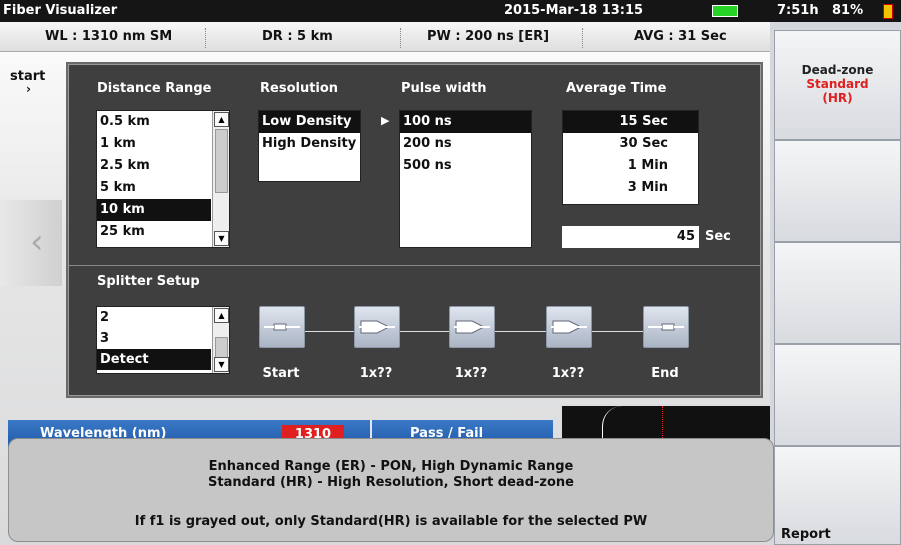 Image resolution: width=901 pixels, height=545 pixels. What do you see at coordinates (666, 327) in the screenshot?
I see `end-node-icon` at bounding box center [666, 327].